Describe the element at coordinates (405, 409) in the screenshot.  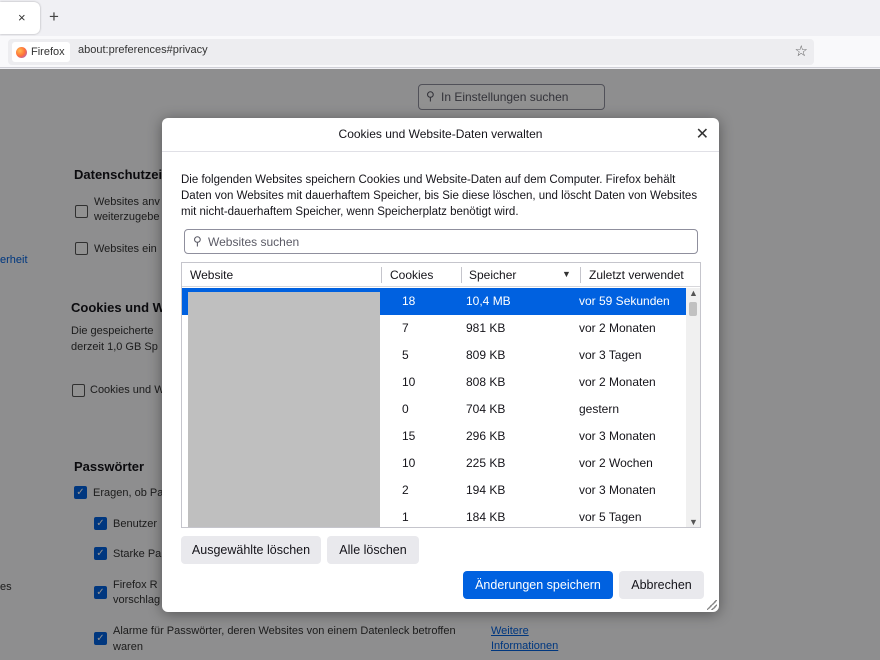
I see `cookies-cell: 0` at that location.